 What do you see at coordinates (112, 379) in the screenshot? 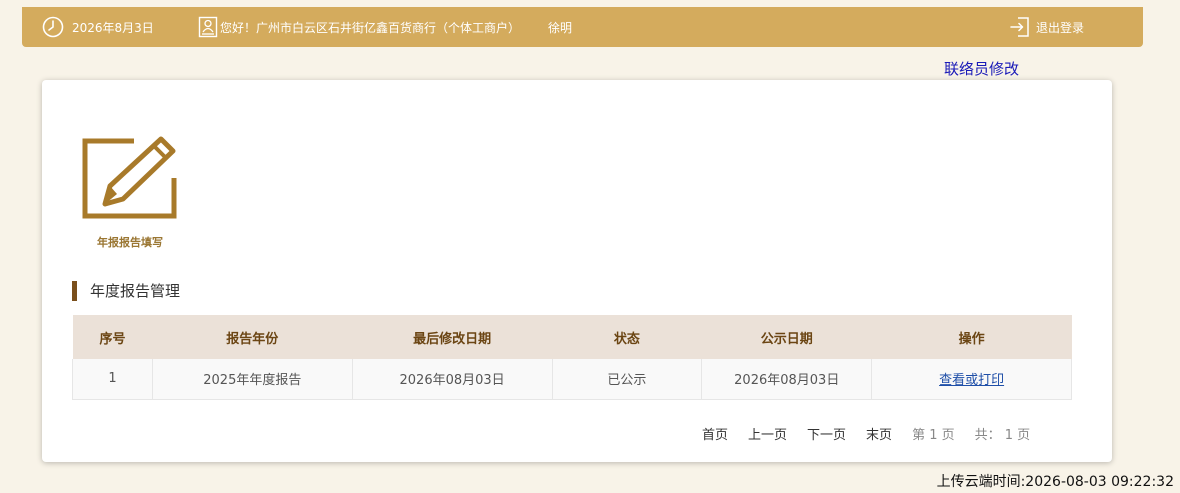
I see `cell-index: 1` at bounding box center [112, 379].